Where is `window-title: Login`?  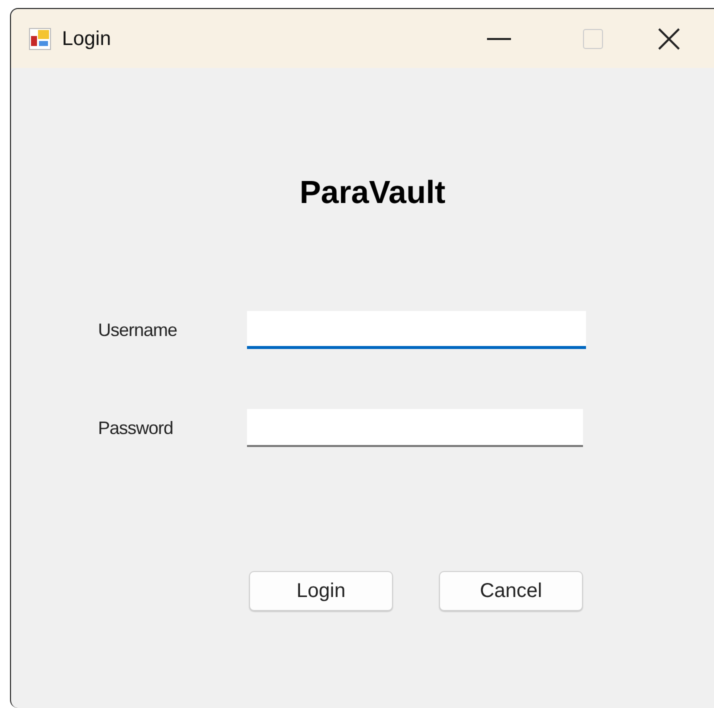
window-title: Login is located at coordinates (86, 39).